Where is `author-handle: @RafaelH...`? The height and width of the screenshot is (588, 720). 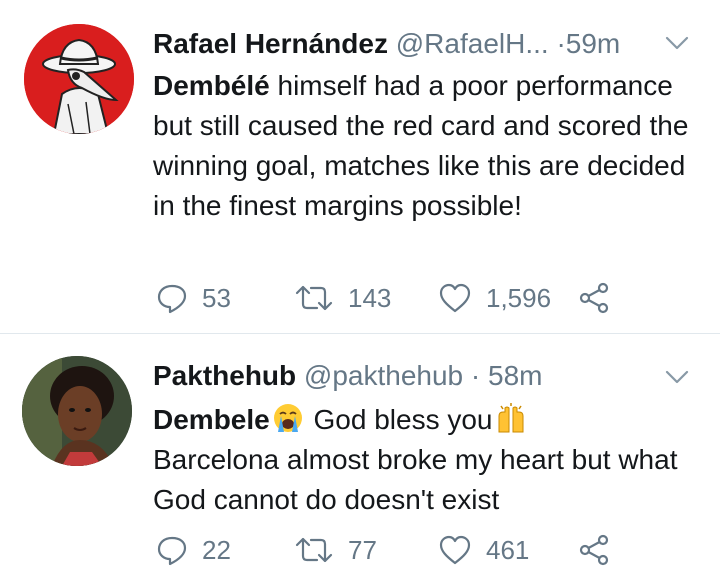
author-handle: @RafaelH... is located at coordinates (472, 43).